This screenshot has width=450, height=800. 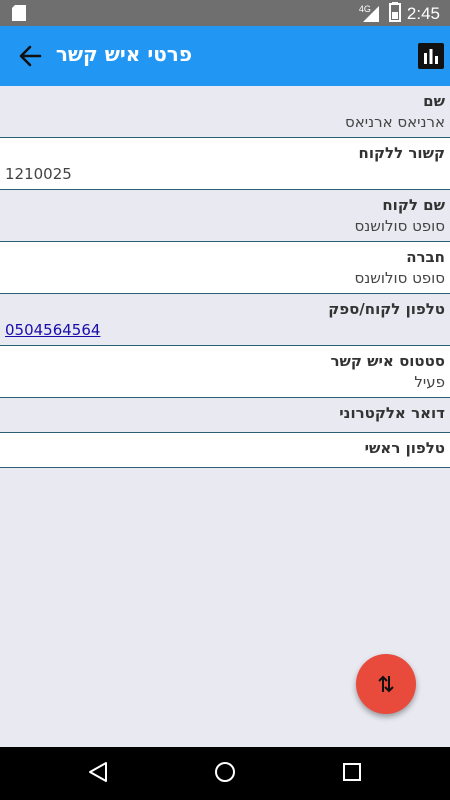 I want to click on system-nav-bar, so click(x=225, y=773).